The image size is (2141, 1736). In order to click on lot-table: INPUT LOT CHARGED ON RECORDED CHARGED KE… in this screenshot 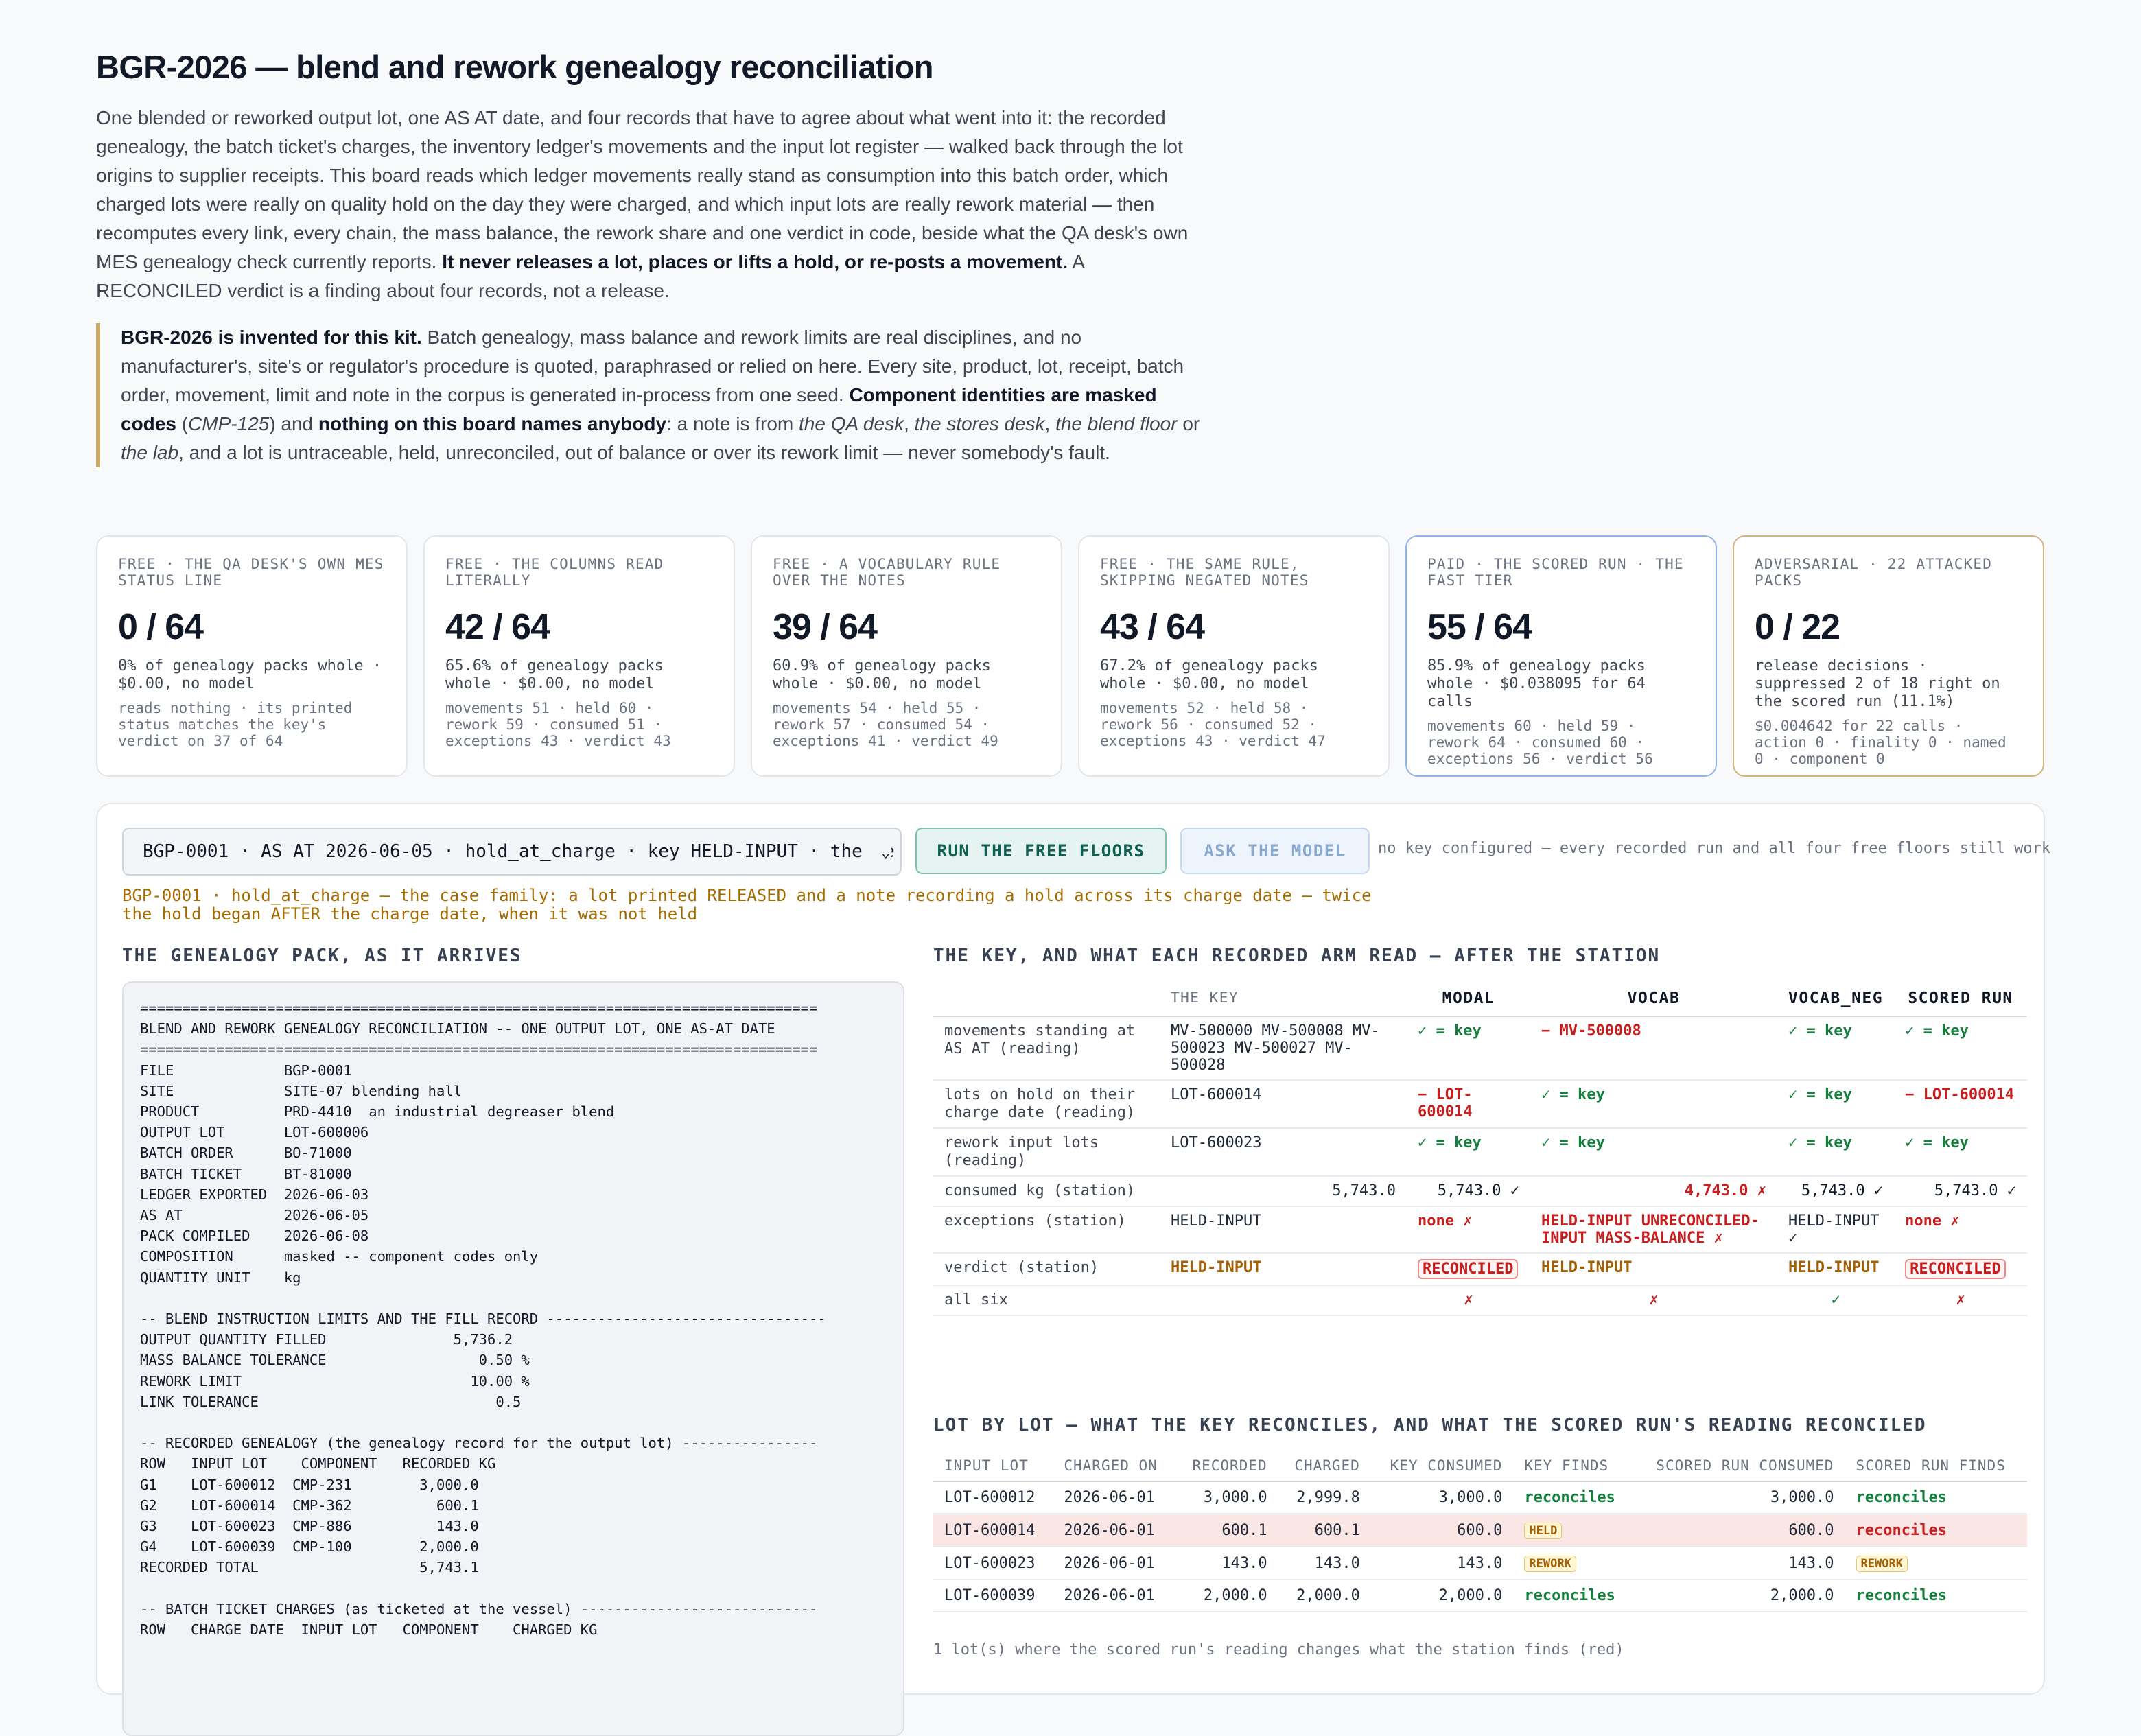, I will do `click(1480, 1532)`.